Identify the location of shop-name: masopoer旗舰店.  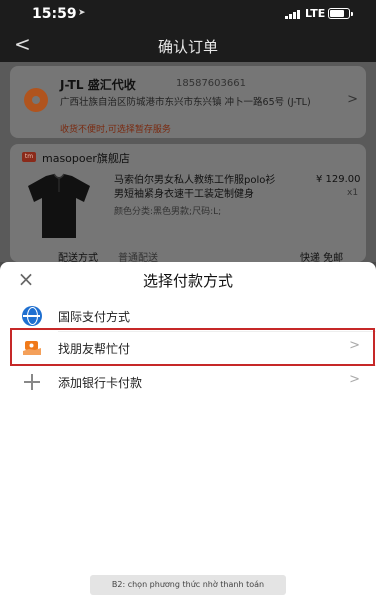
(86, 158).